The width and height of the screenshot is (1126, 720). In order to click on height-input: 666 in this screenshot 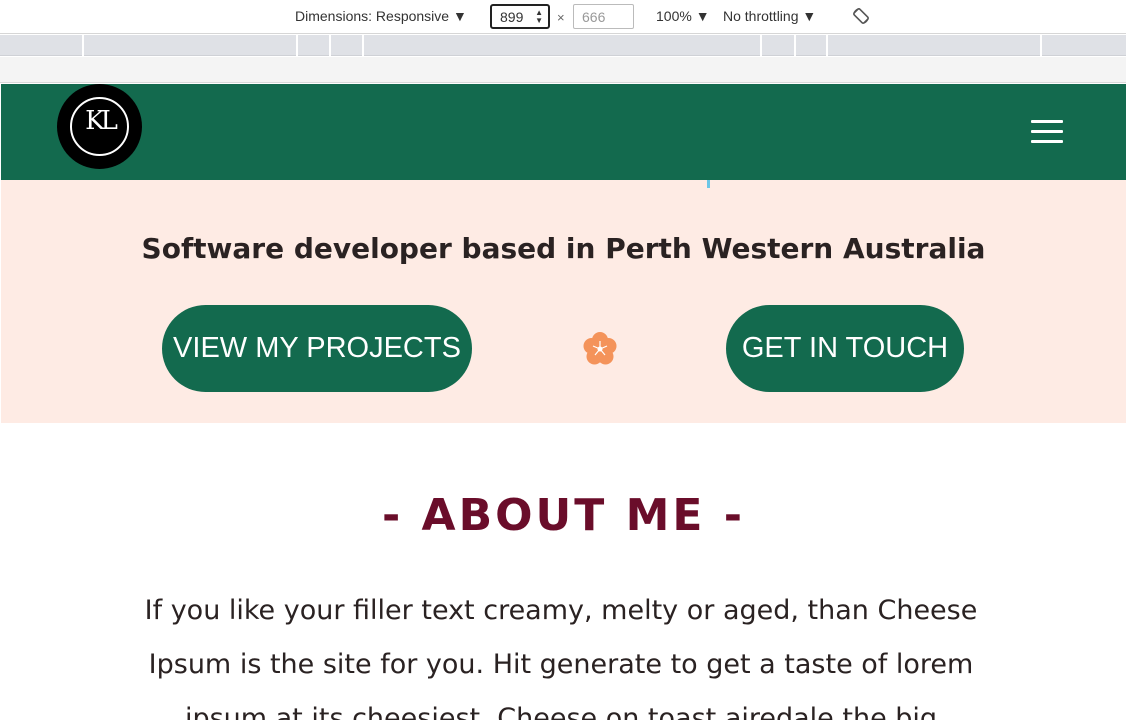, I will do `click(603, 16)`.